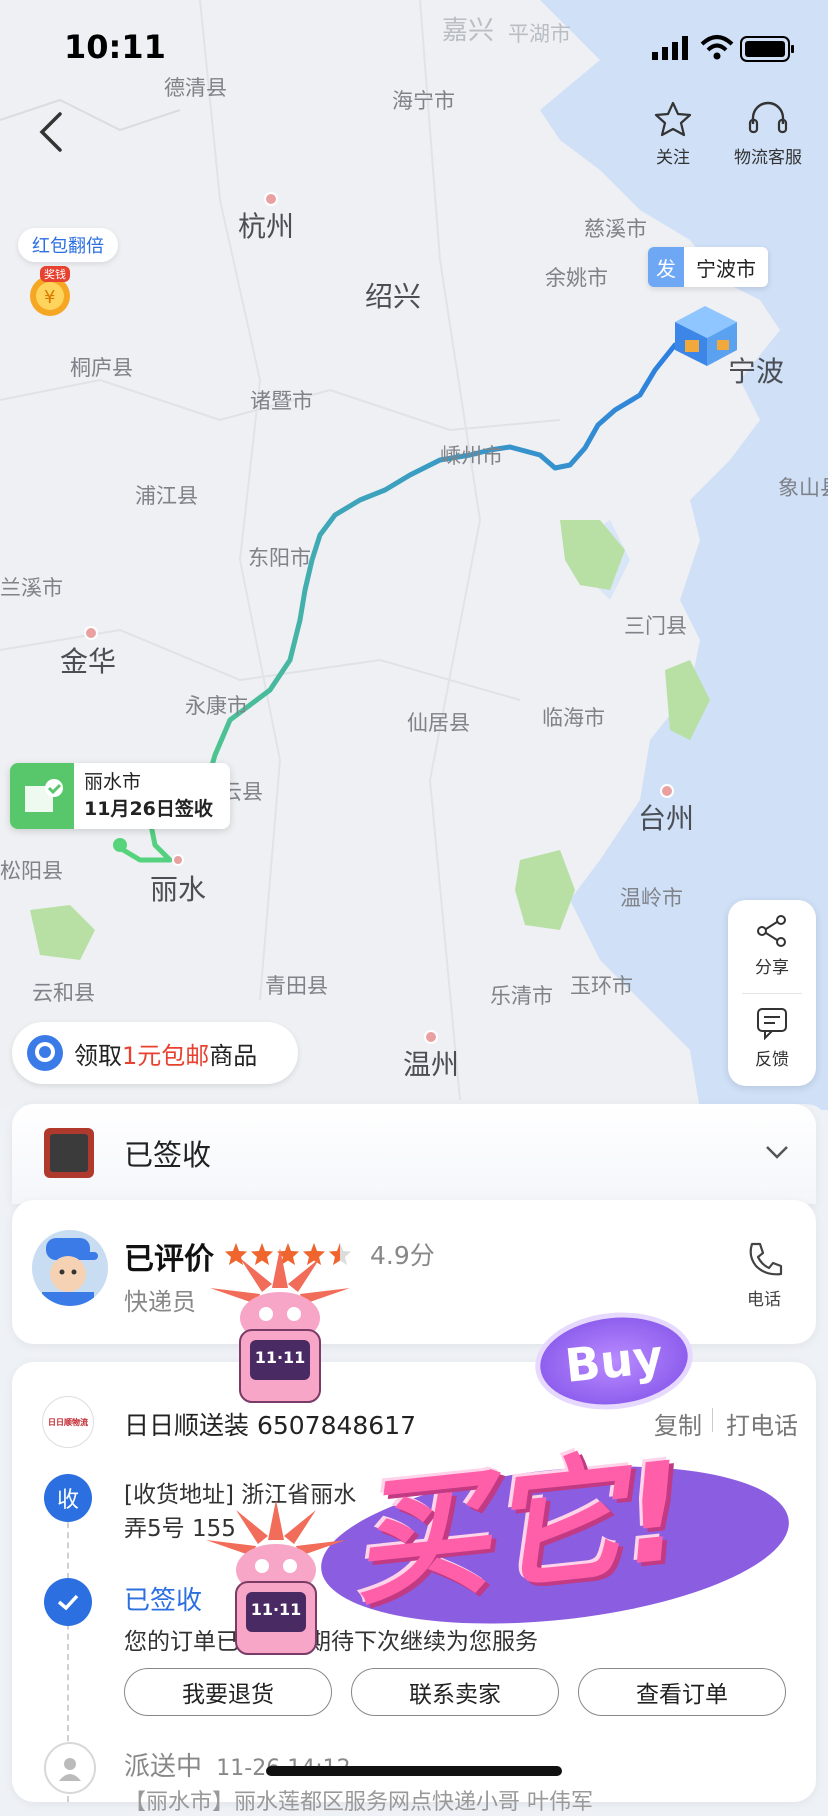  I want to click on city-label: 临海市, so click(573, 718).